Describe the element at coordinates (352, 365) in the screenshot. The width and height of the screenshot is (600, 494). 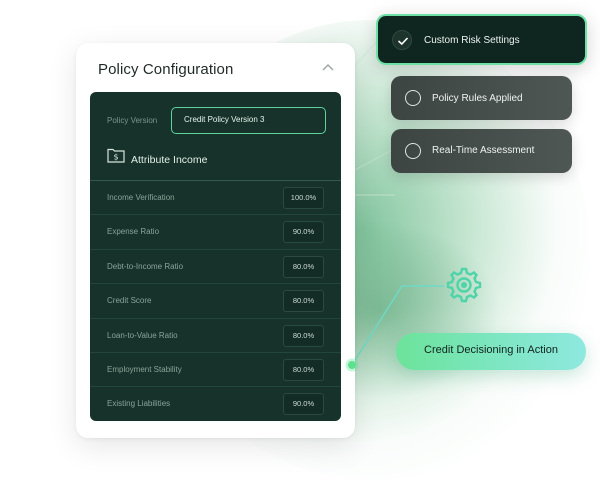
I see `connector-node-icon` at that location.